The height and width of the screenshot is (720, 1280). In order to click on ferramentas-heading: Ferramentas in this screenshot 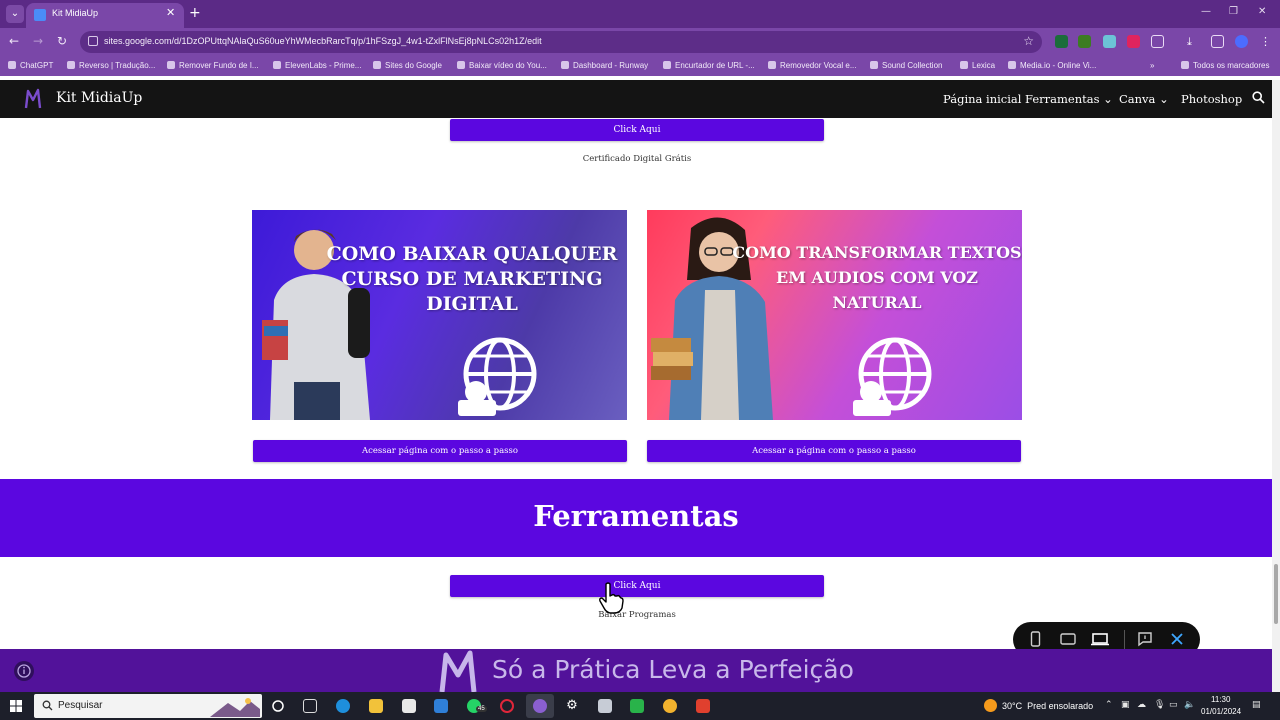, I will do `click(636, 516)`.